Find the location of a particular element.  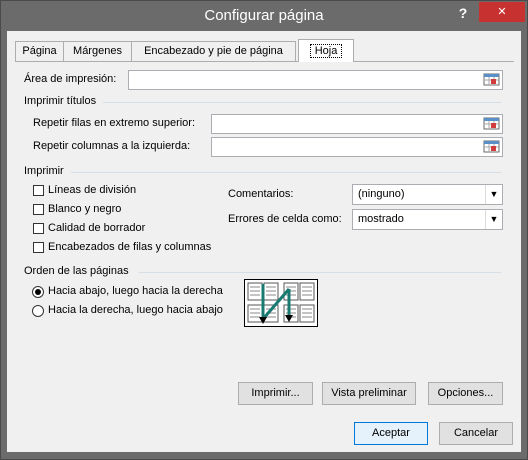

print-preview-button: Vista preliminar is located at coordinates (369, 393).